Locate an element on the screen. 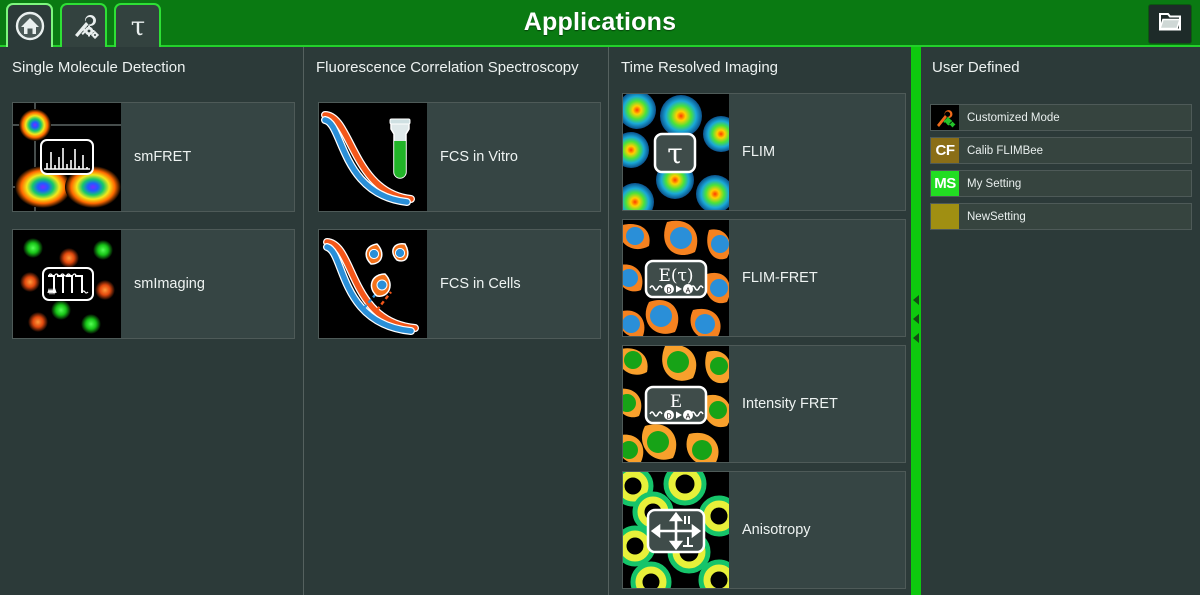 The height and width of the screenshot is (595, 1200). tile-fcs-in-cells: FCS in Cells is located at coordinates (459, 284).